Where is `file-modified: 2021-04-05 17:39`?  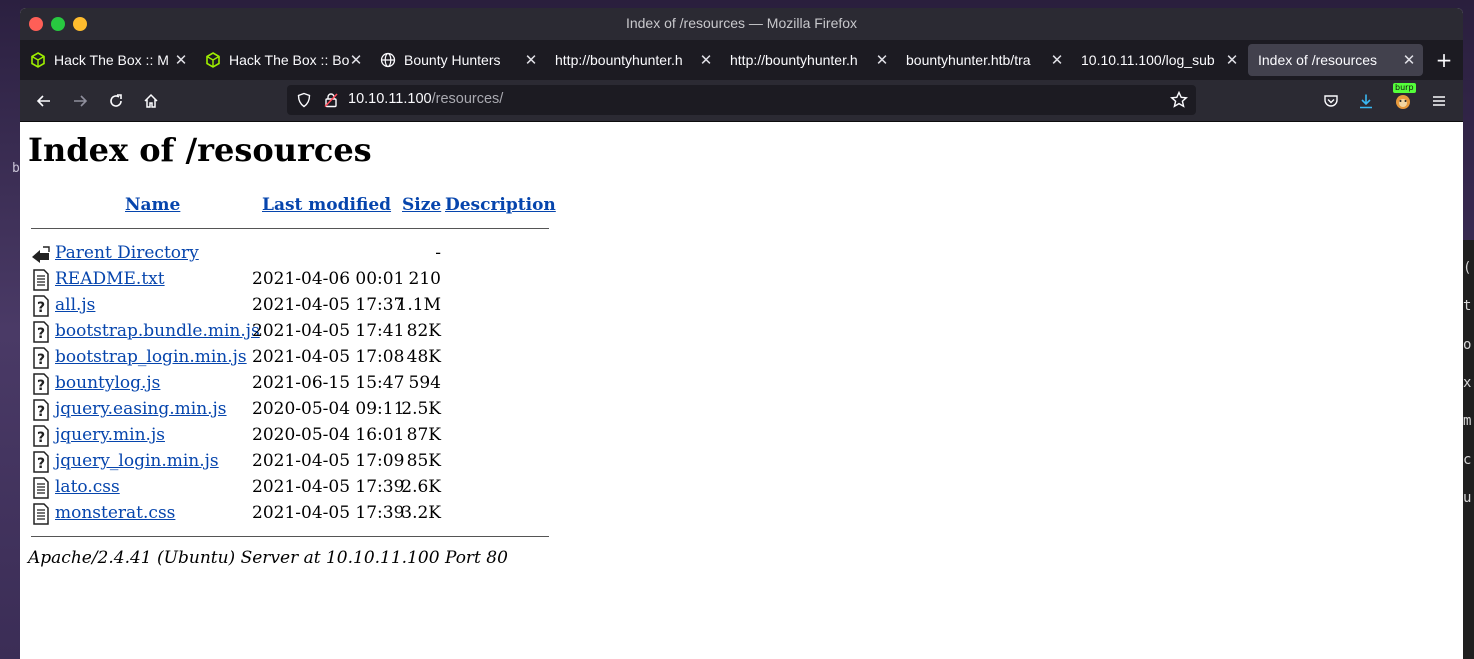 file-modified: 2021-04-05 17:39 is located at coordinates (328, 513).